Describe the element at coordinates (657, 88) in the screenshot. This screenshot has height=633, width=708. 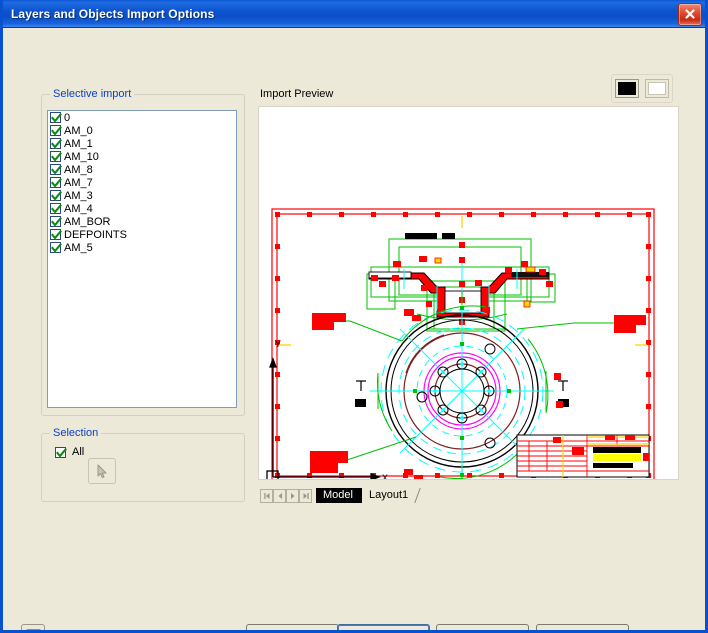
I see `light-background-toggle` at that location.